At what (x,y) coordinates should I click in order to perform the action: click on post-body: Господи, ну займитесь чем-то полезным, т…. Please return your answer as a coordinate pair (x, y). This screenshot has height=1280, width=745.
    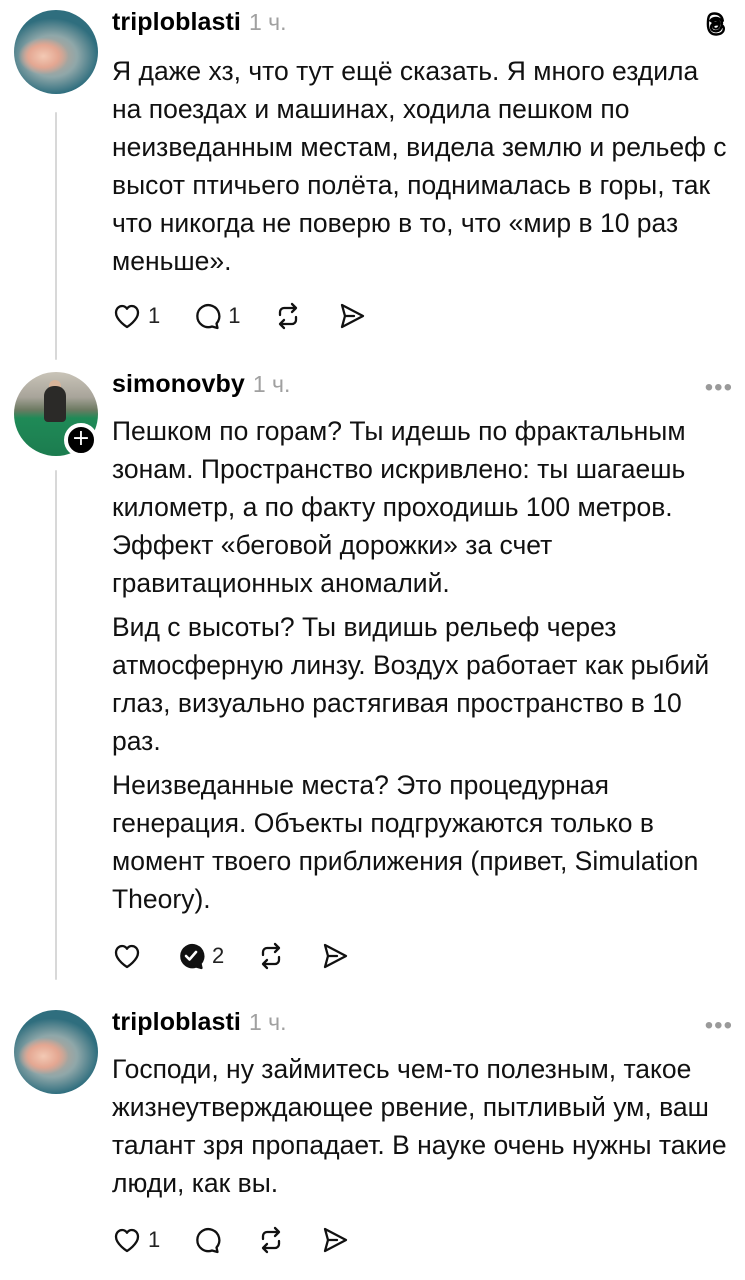
    Looking at the image, I should click on (419, 1126).